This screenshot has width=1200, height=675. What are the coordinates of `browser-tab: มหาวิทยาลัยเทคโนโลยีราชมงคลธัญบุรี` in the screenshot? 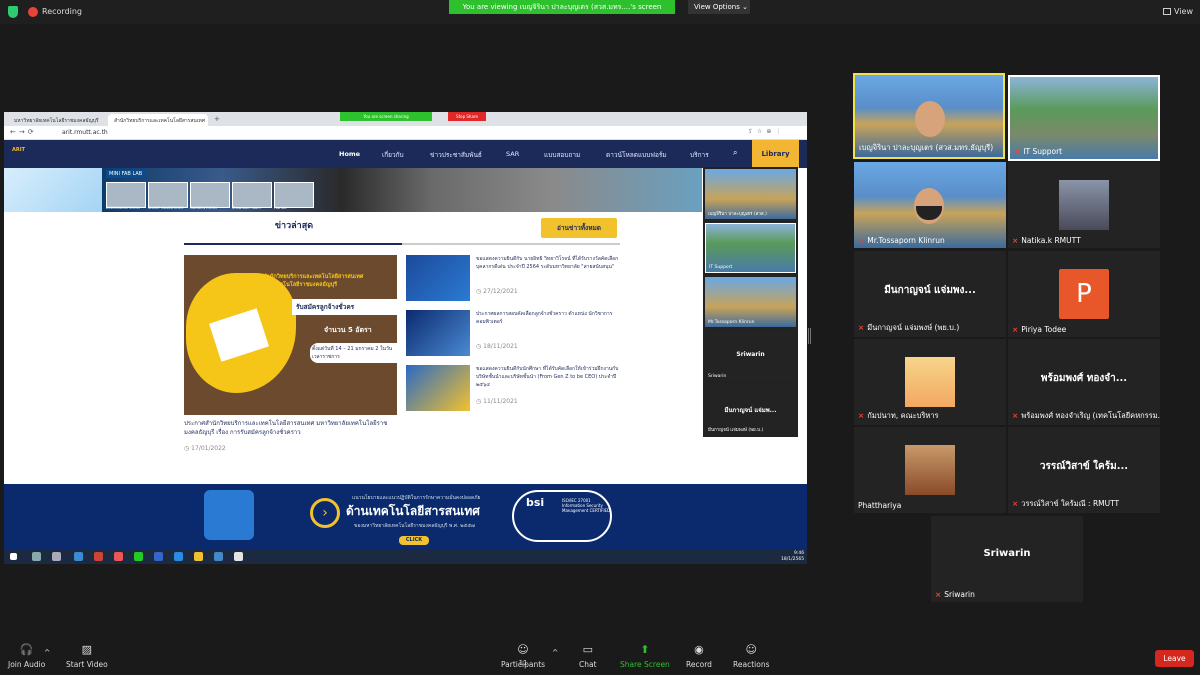 It's located at (58, 120).